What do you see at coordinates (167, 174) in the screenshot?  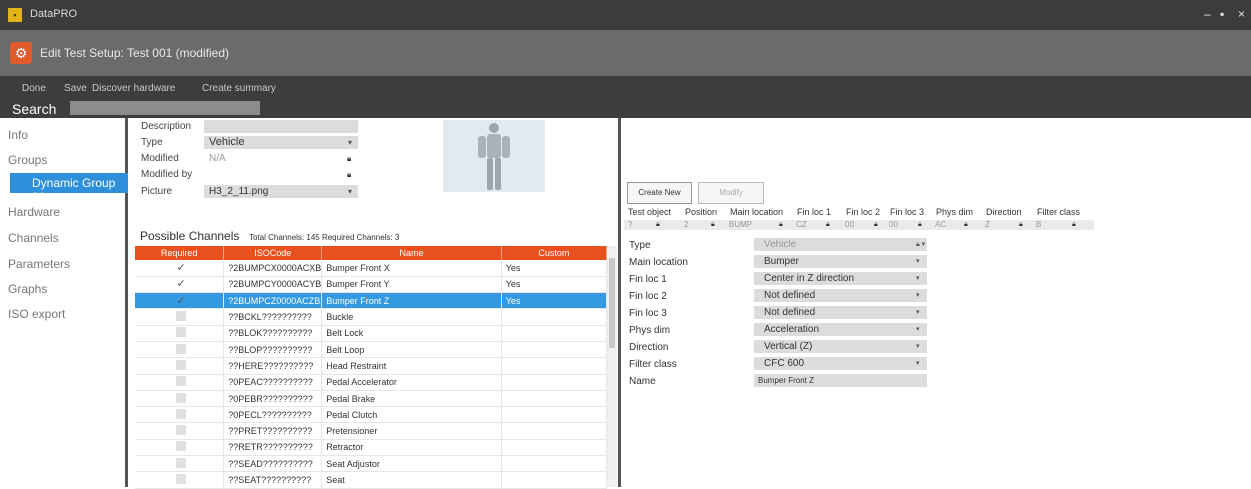 I see `modified-by-label: Modified by` at bounding box center [167, 174].